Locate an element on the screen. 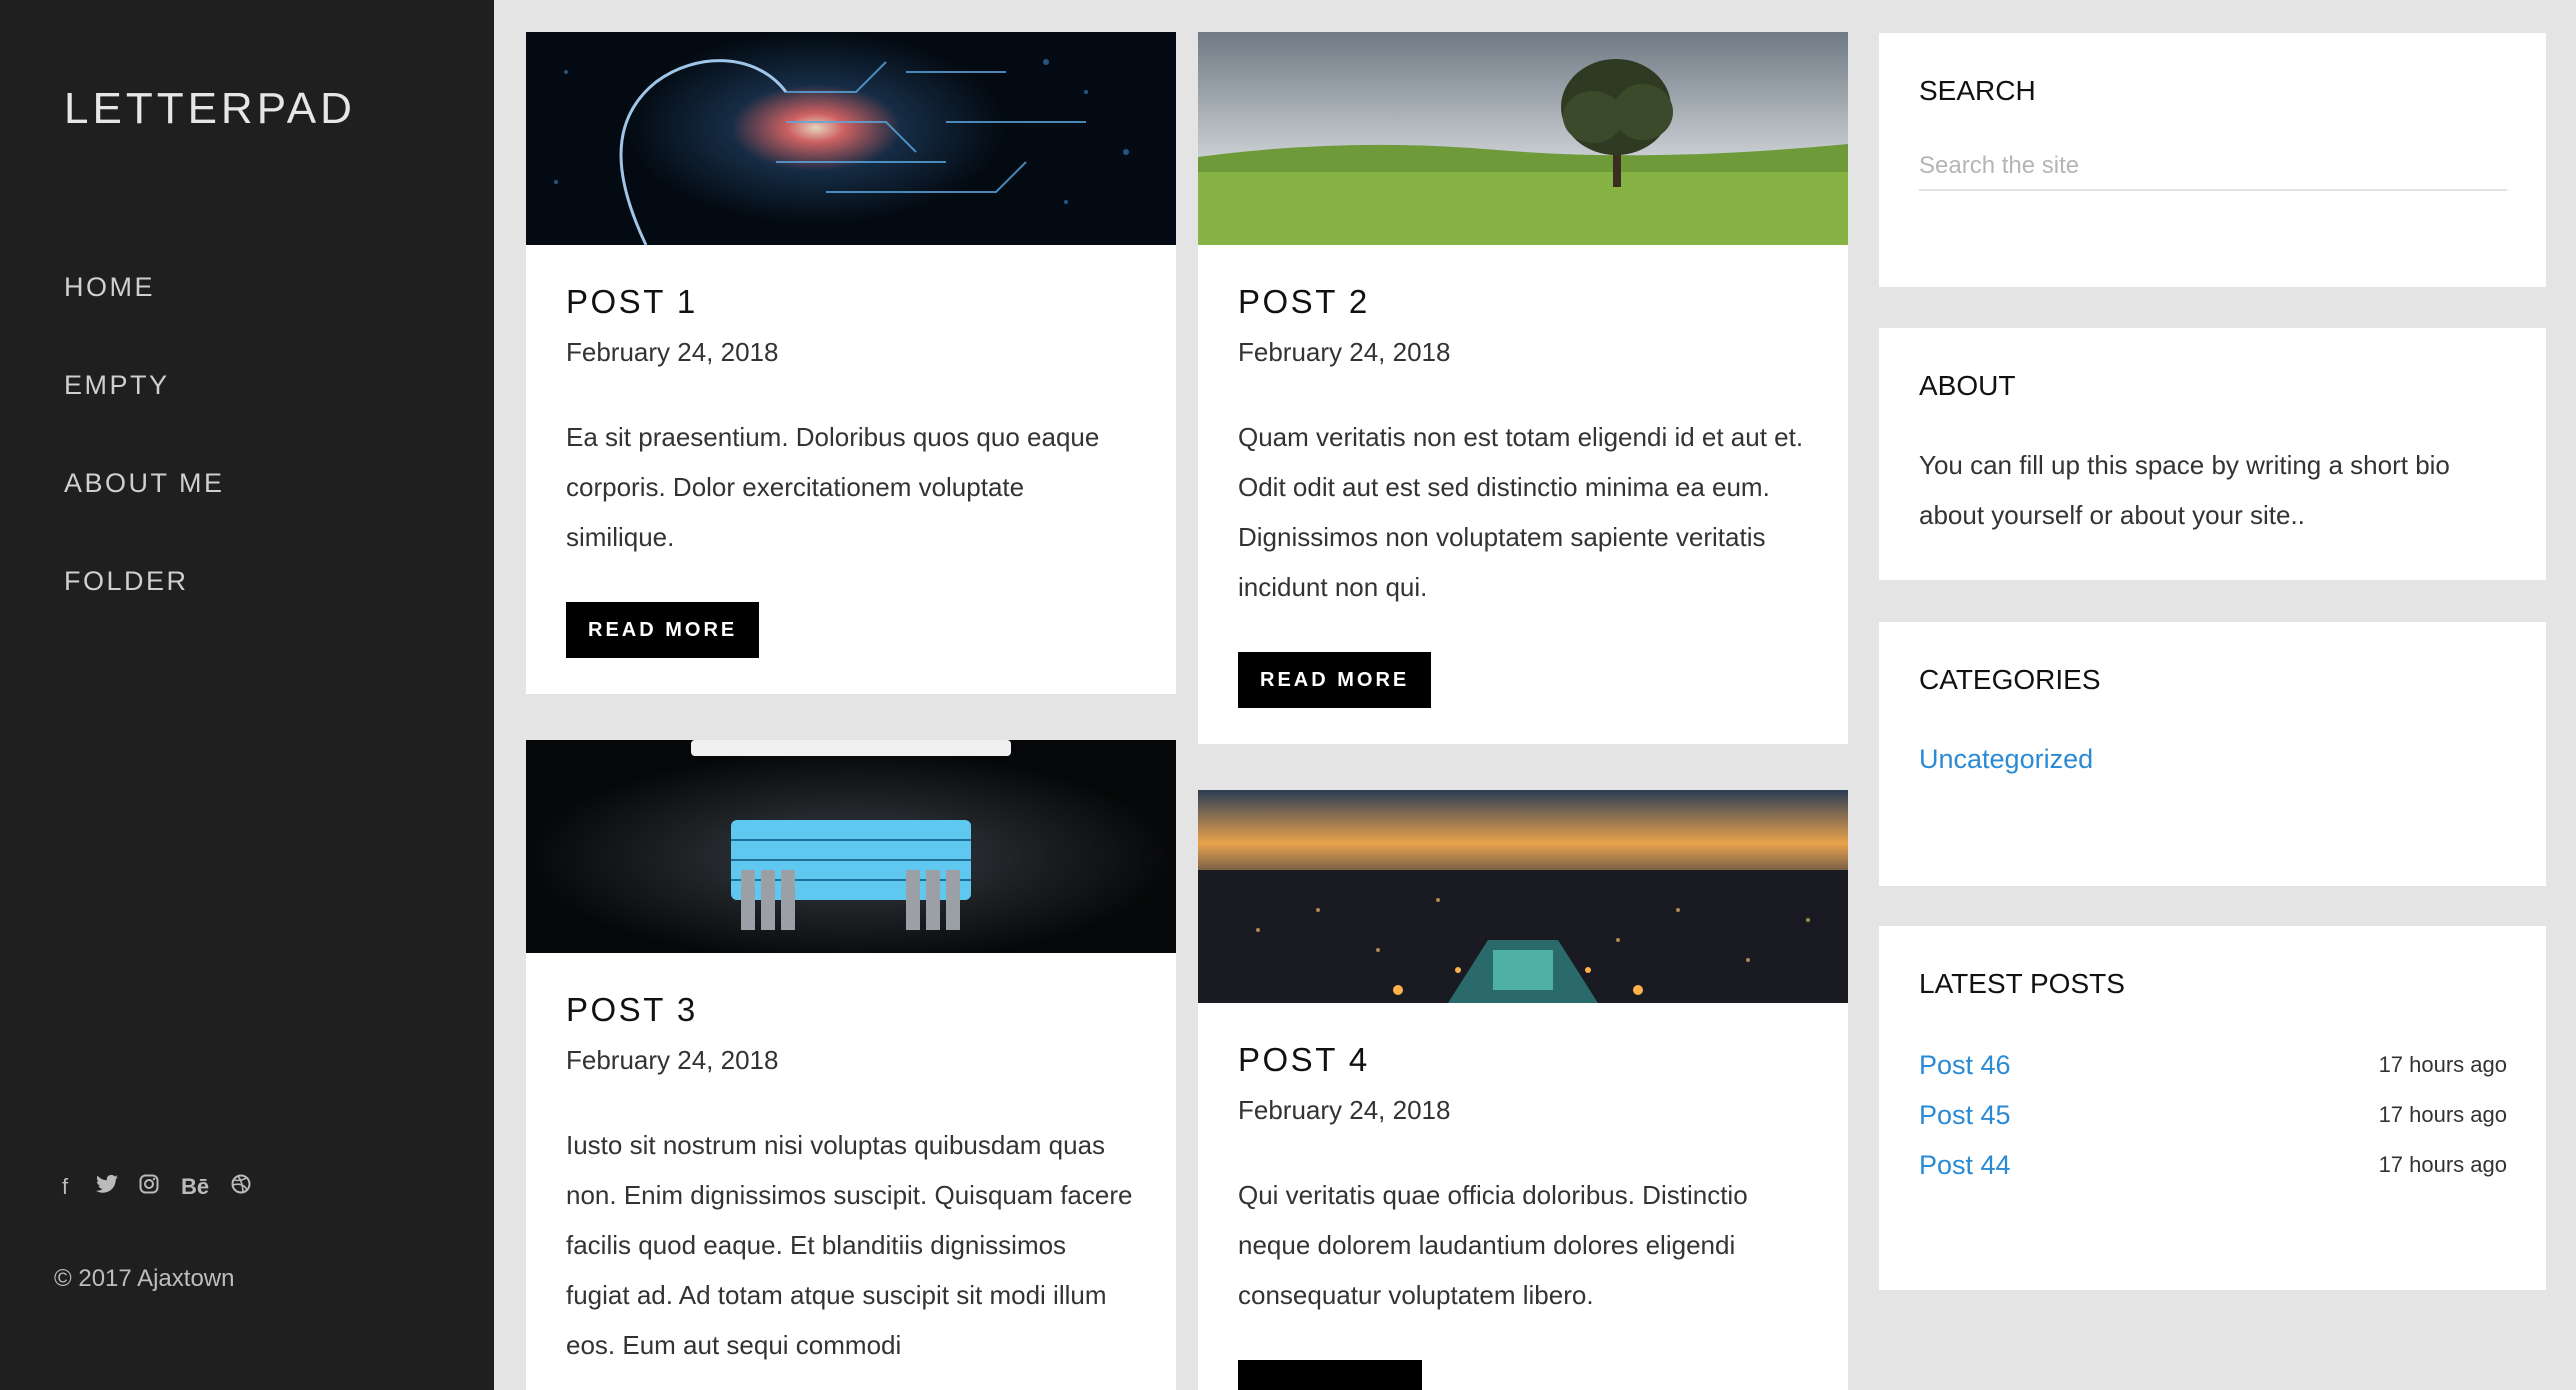 The height and width of the screenshot is (1390, 2576). post-title: POST 2 is located at coordinates (1523, 302).